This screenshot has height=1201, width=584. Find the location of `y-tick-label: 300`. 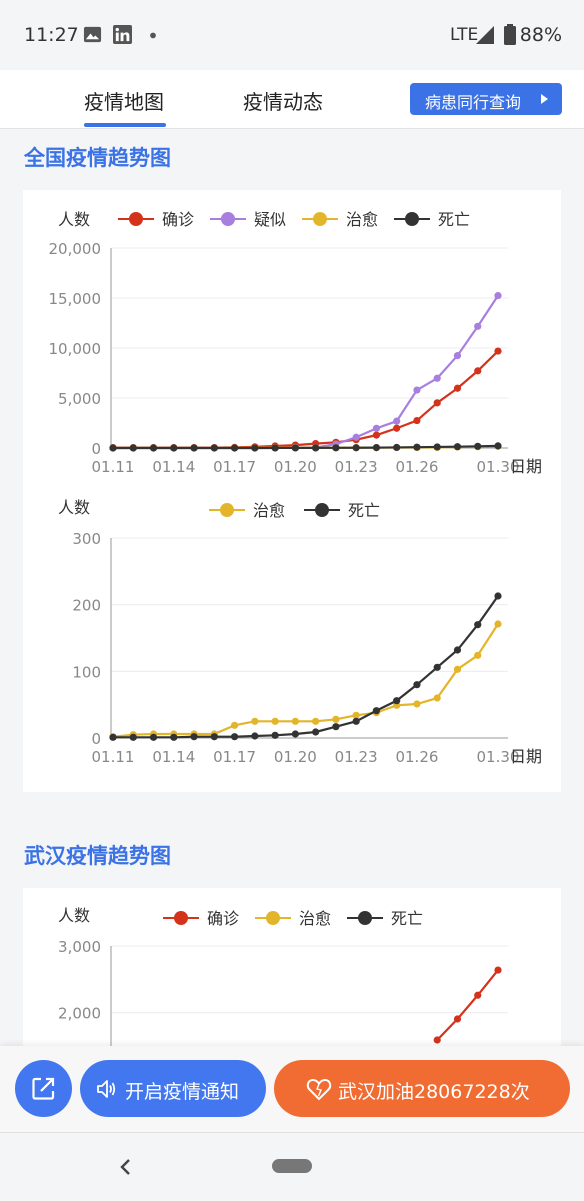

y-tick-label: 300 is located at coordinates (86, 539).